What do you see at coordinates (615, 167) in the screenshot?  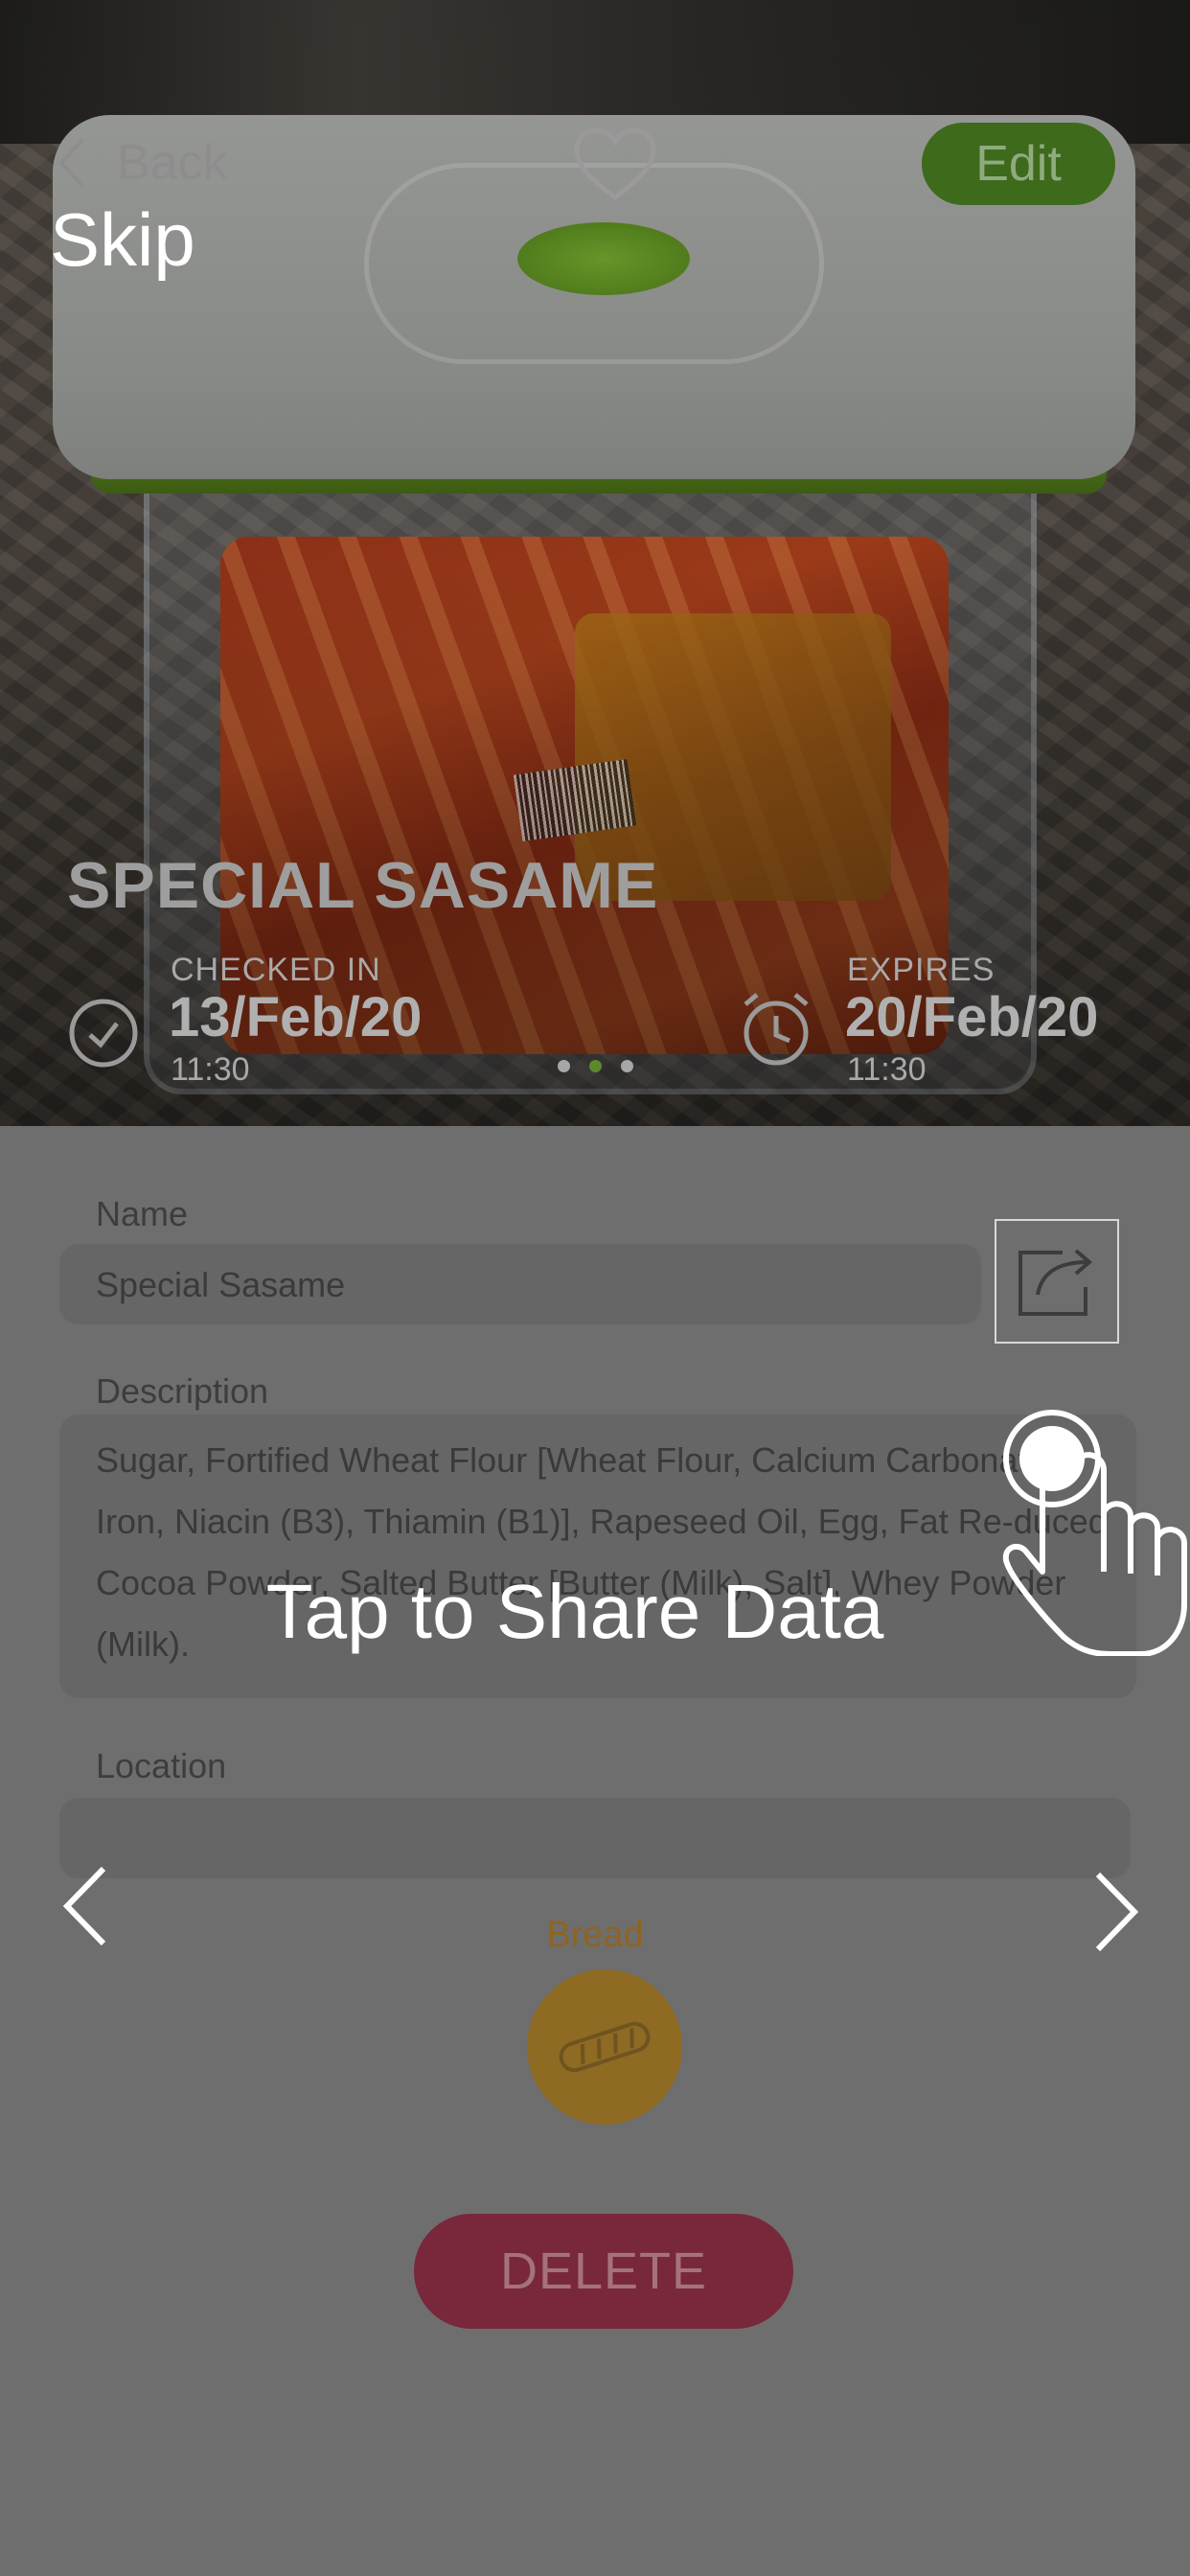 I see `favorite-heart-icon` at bounding box center [615, 167].